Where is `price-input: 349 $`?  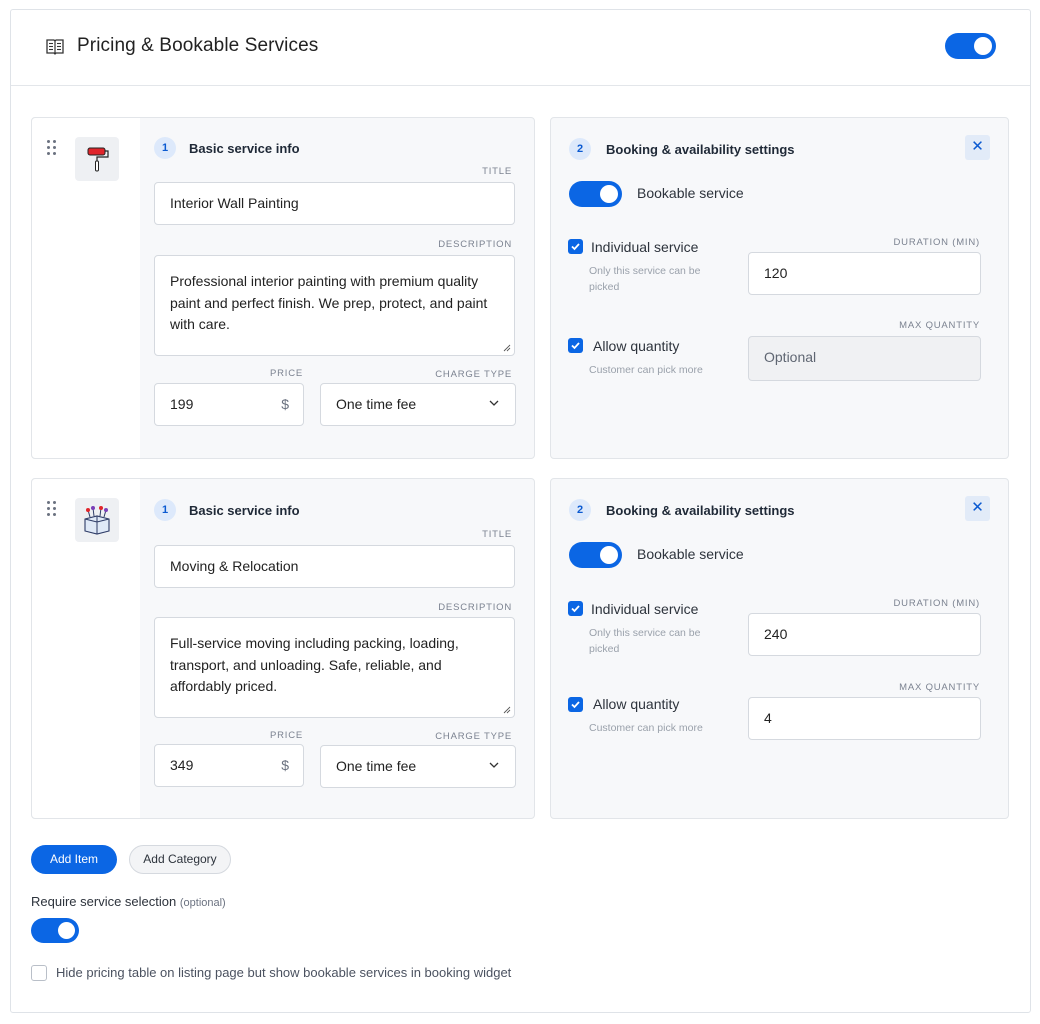 price-input: 349 $ is located at coordinates (229, 765).